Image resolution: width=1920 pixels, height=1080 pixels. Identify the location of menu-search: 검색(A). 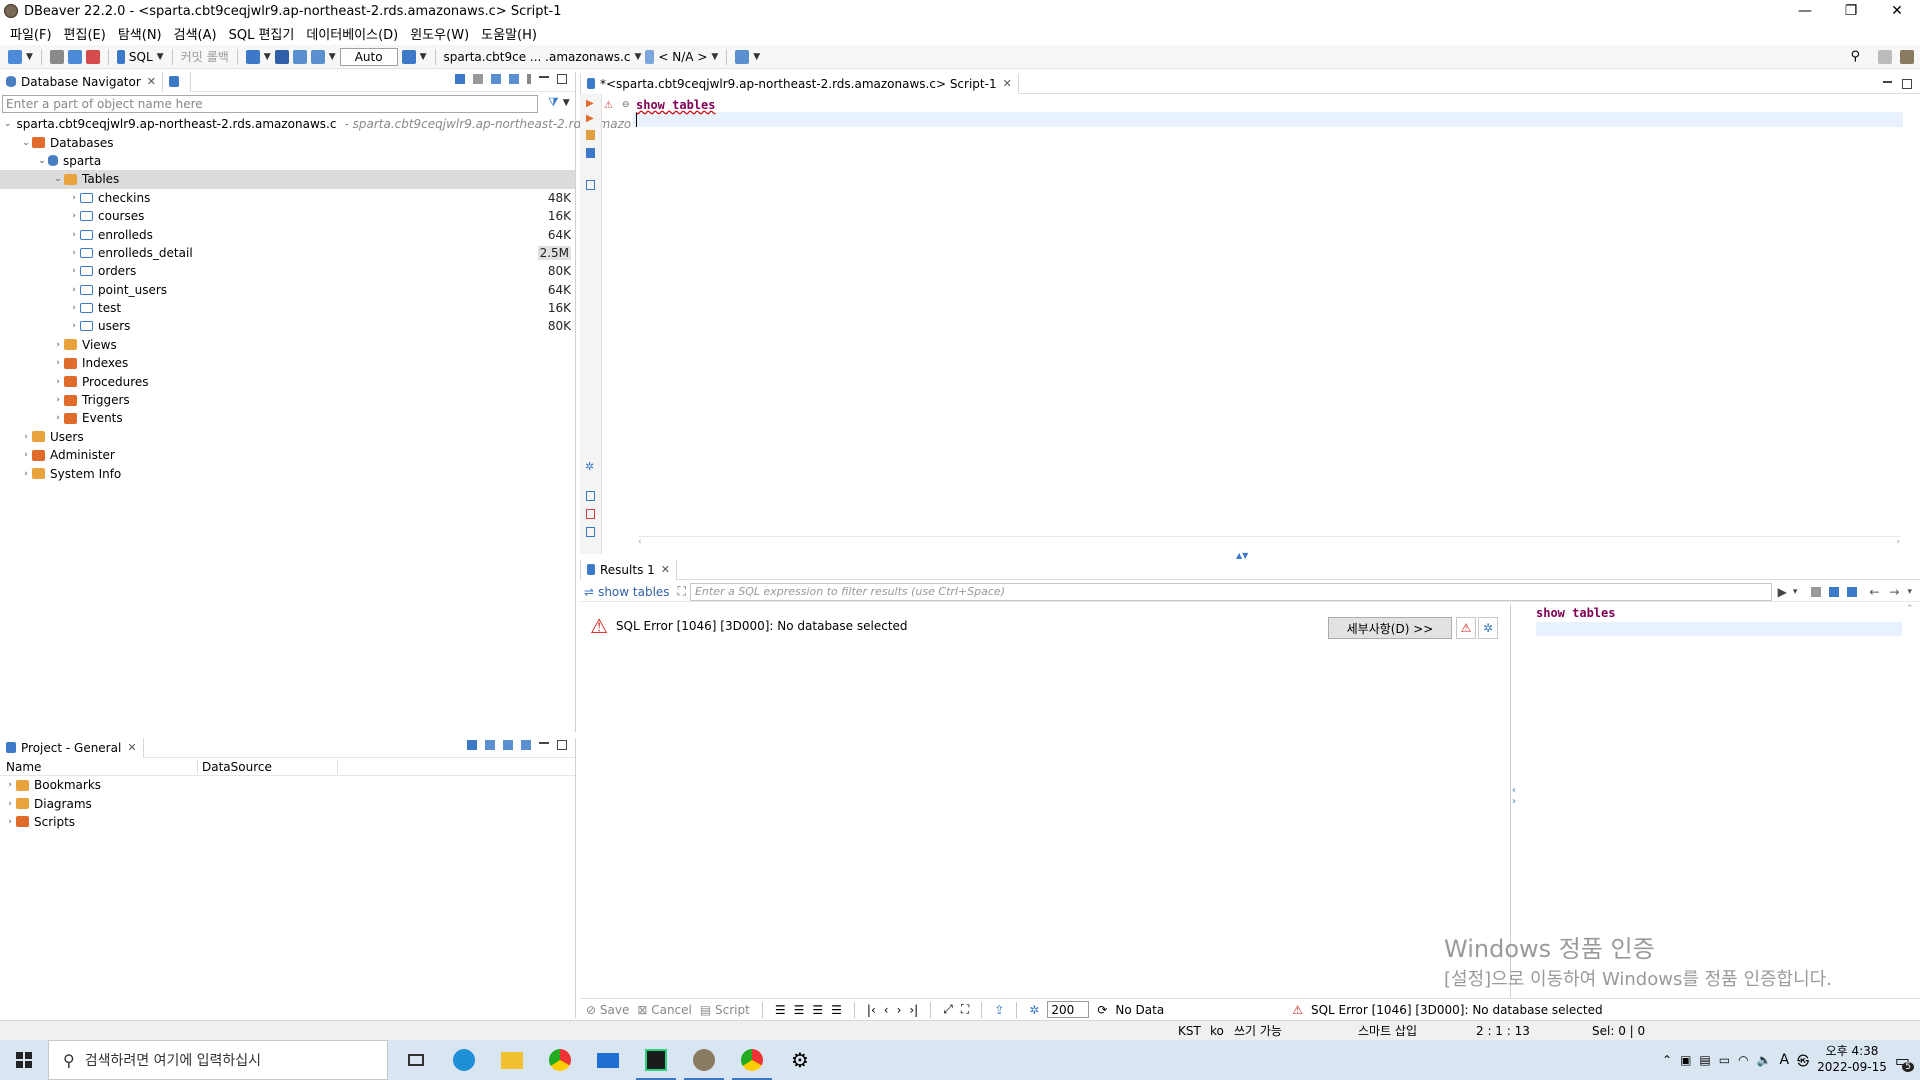
(195, 33).